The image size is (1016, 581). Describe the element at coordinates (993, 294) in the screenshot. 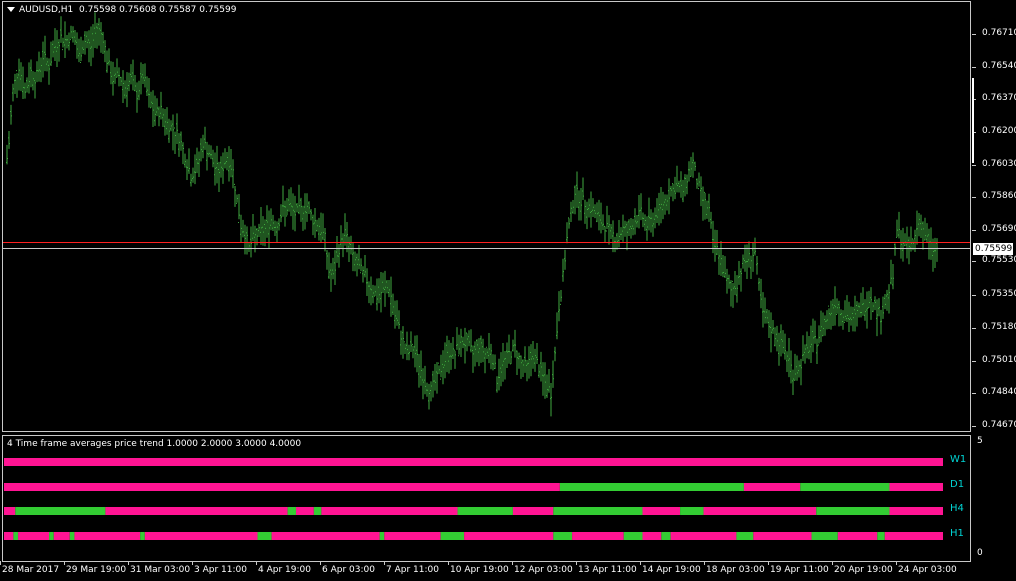

I see `price-axis-label: 0.75350` at that location.